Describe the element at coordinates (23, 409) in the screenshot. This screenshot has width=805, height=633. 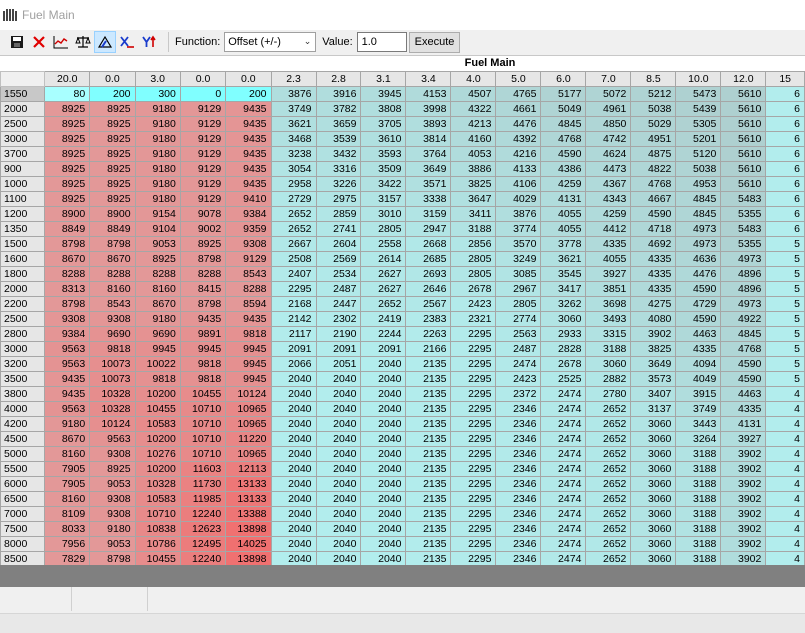
I see `row-header: 4000` at that location.